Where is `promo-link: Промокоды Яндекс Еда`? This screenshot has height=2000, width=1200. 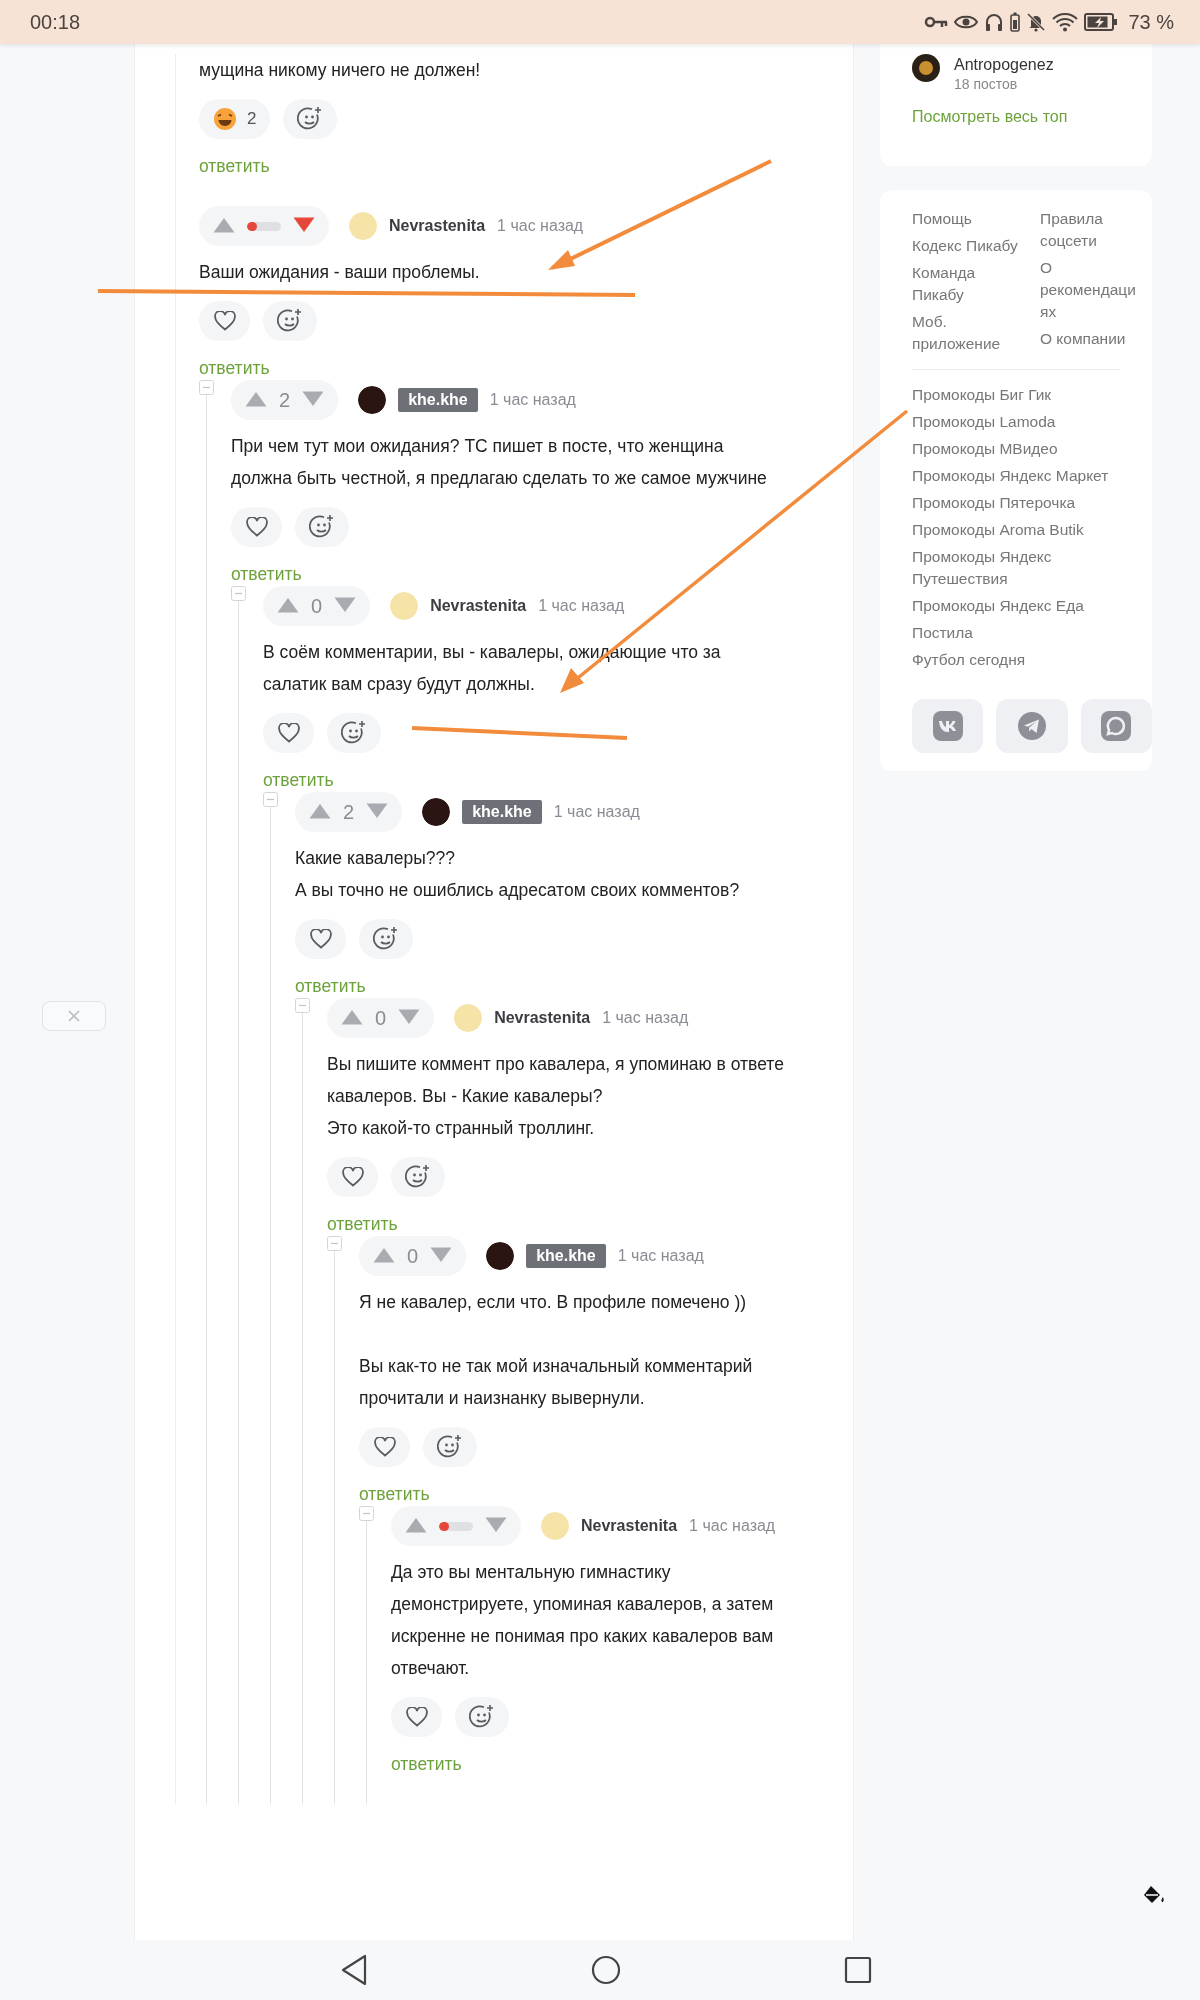 promo-link: Промокоды Яндекс Еда is located at coordinates (1017, 606).